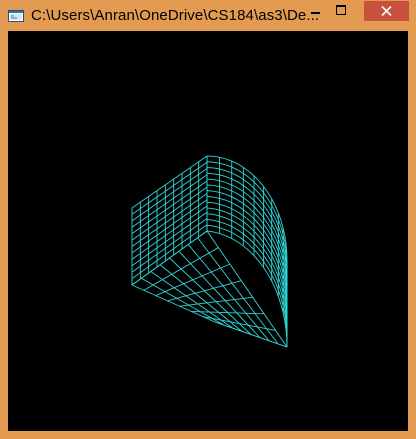 The image size is (416, 439). I want to click on bottom-face-line, so click(183, 301).